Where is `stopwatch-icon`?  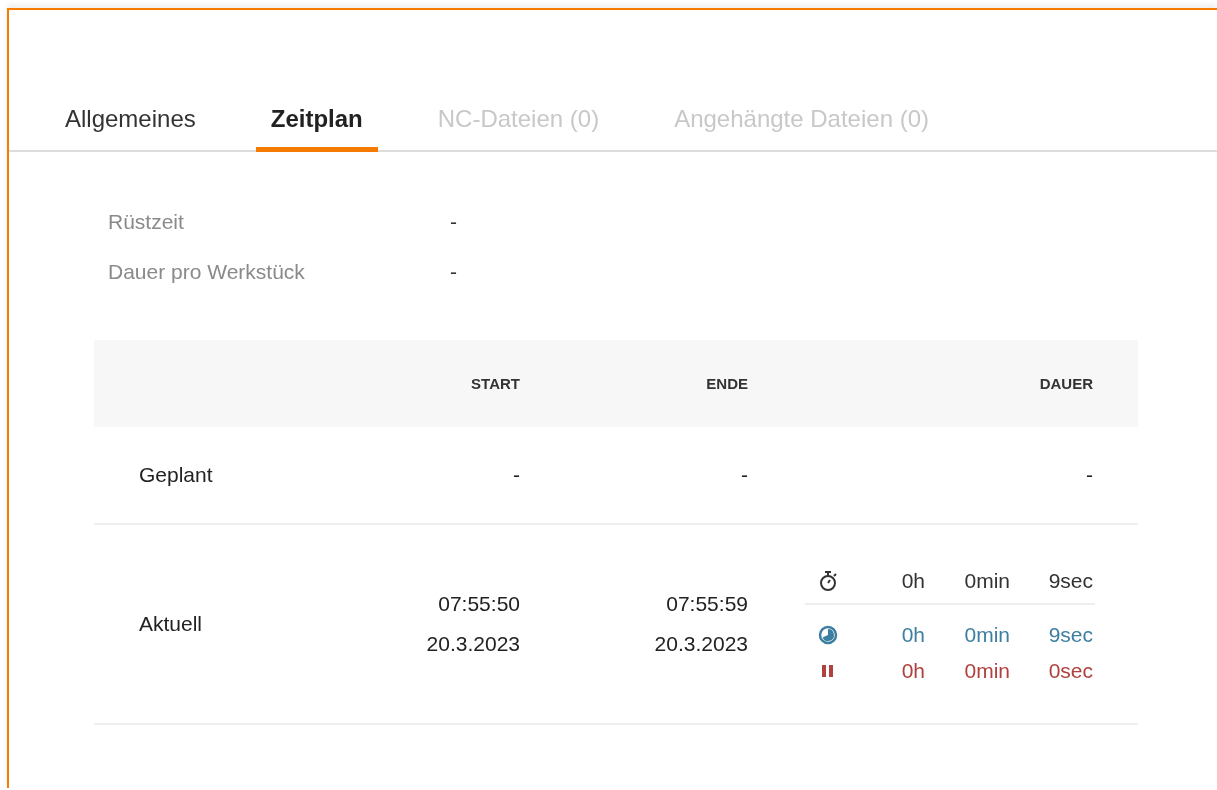 stopwatch-icon is located at coordinates (828, 581).